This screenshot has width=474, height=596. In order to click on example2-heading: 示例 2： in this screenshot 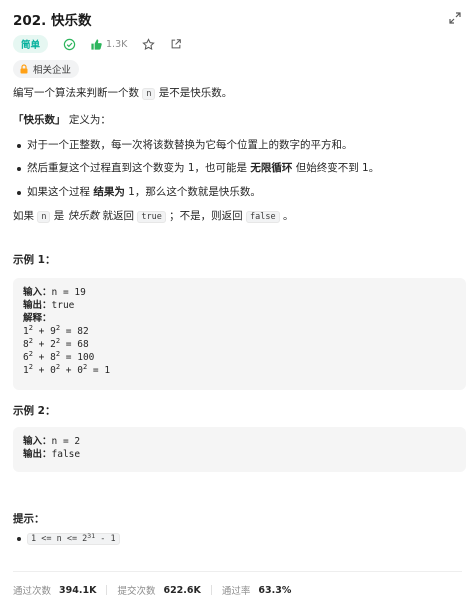, I will do `click(34, 411)`.